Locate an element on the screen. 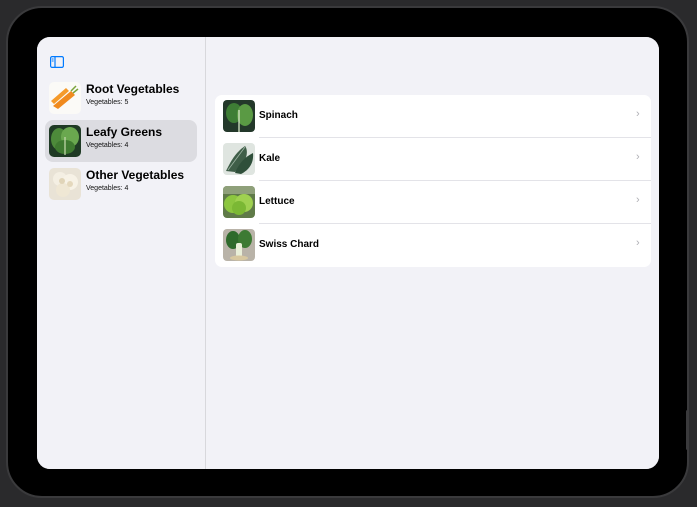  sidebar-item-root-vegetables: Root Vegetables Vegetables: 5 is located at coordinates (121, 98).